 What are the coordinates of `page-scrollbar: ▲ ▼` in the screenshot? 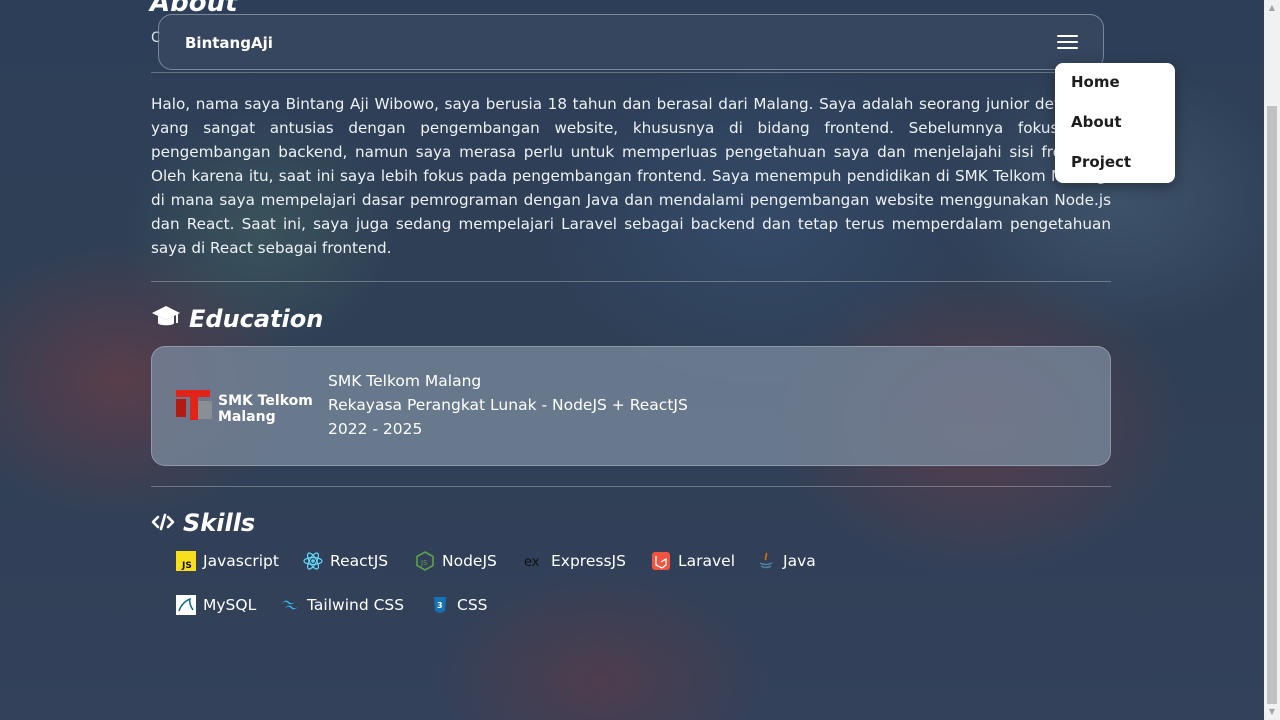 It's located at (1272, 360).